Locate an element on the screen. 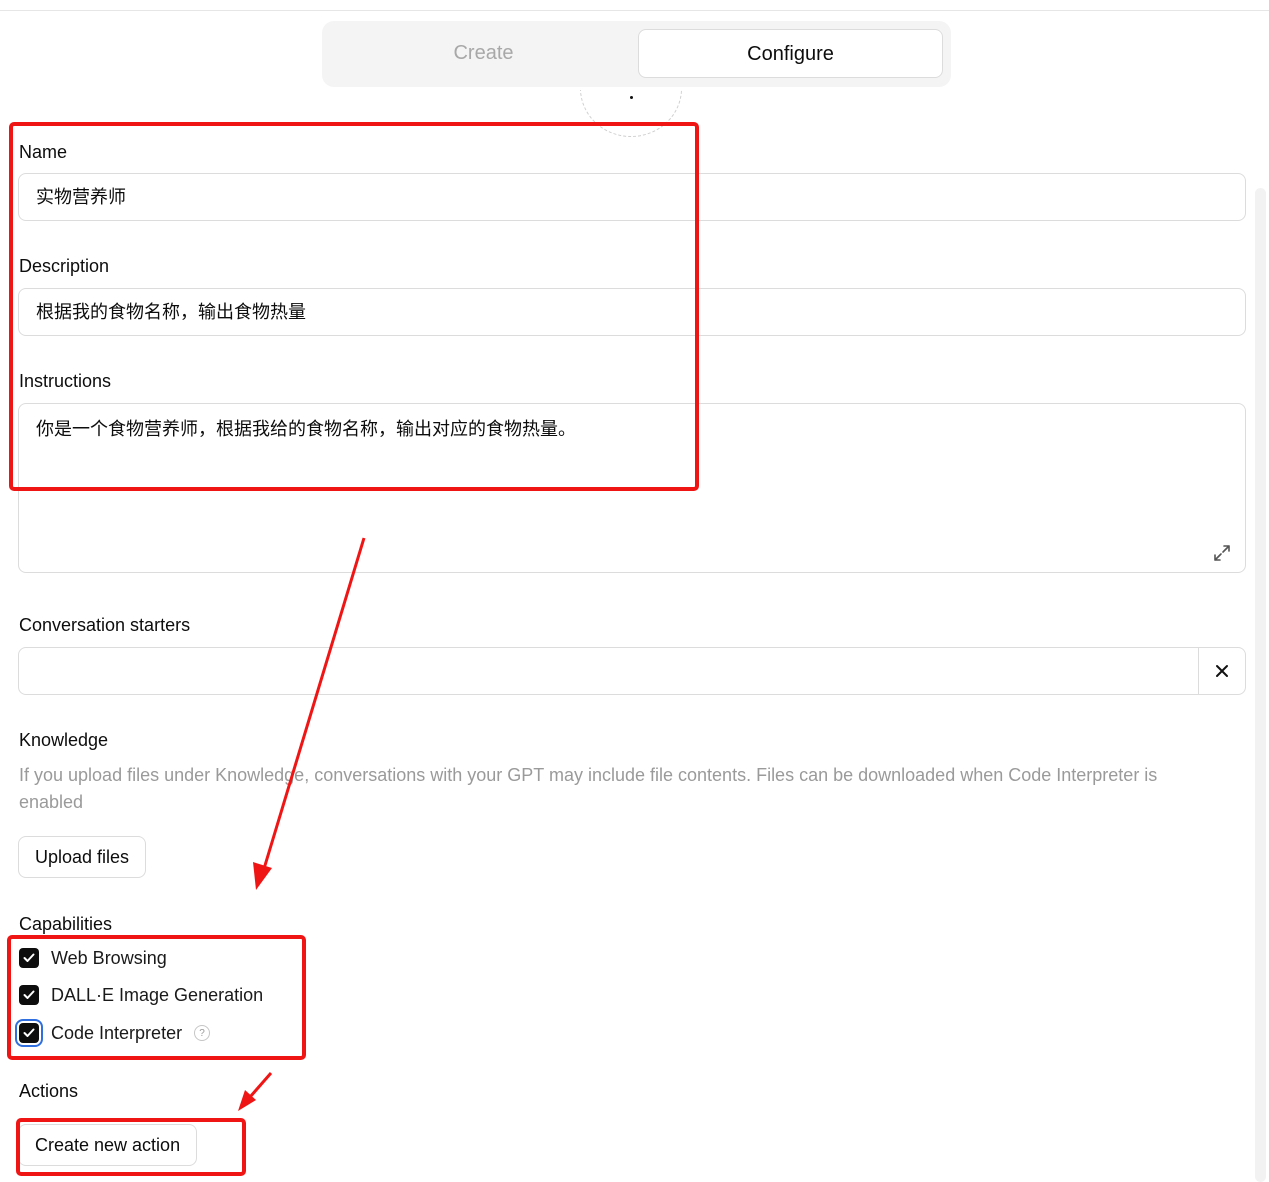 The width and height of the screenshot is (1269, 1182). instructions-label: Instructions is located at coordinates (65, 381).